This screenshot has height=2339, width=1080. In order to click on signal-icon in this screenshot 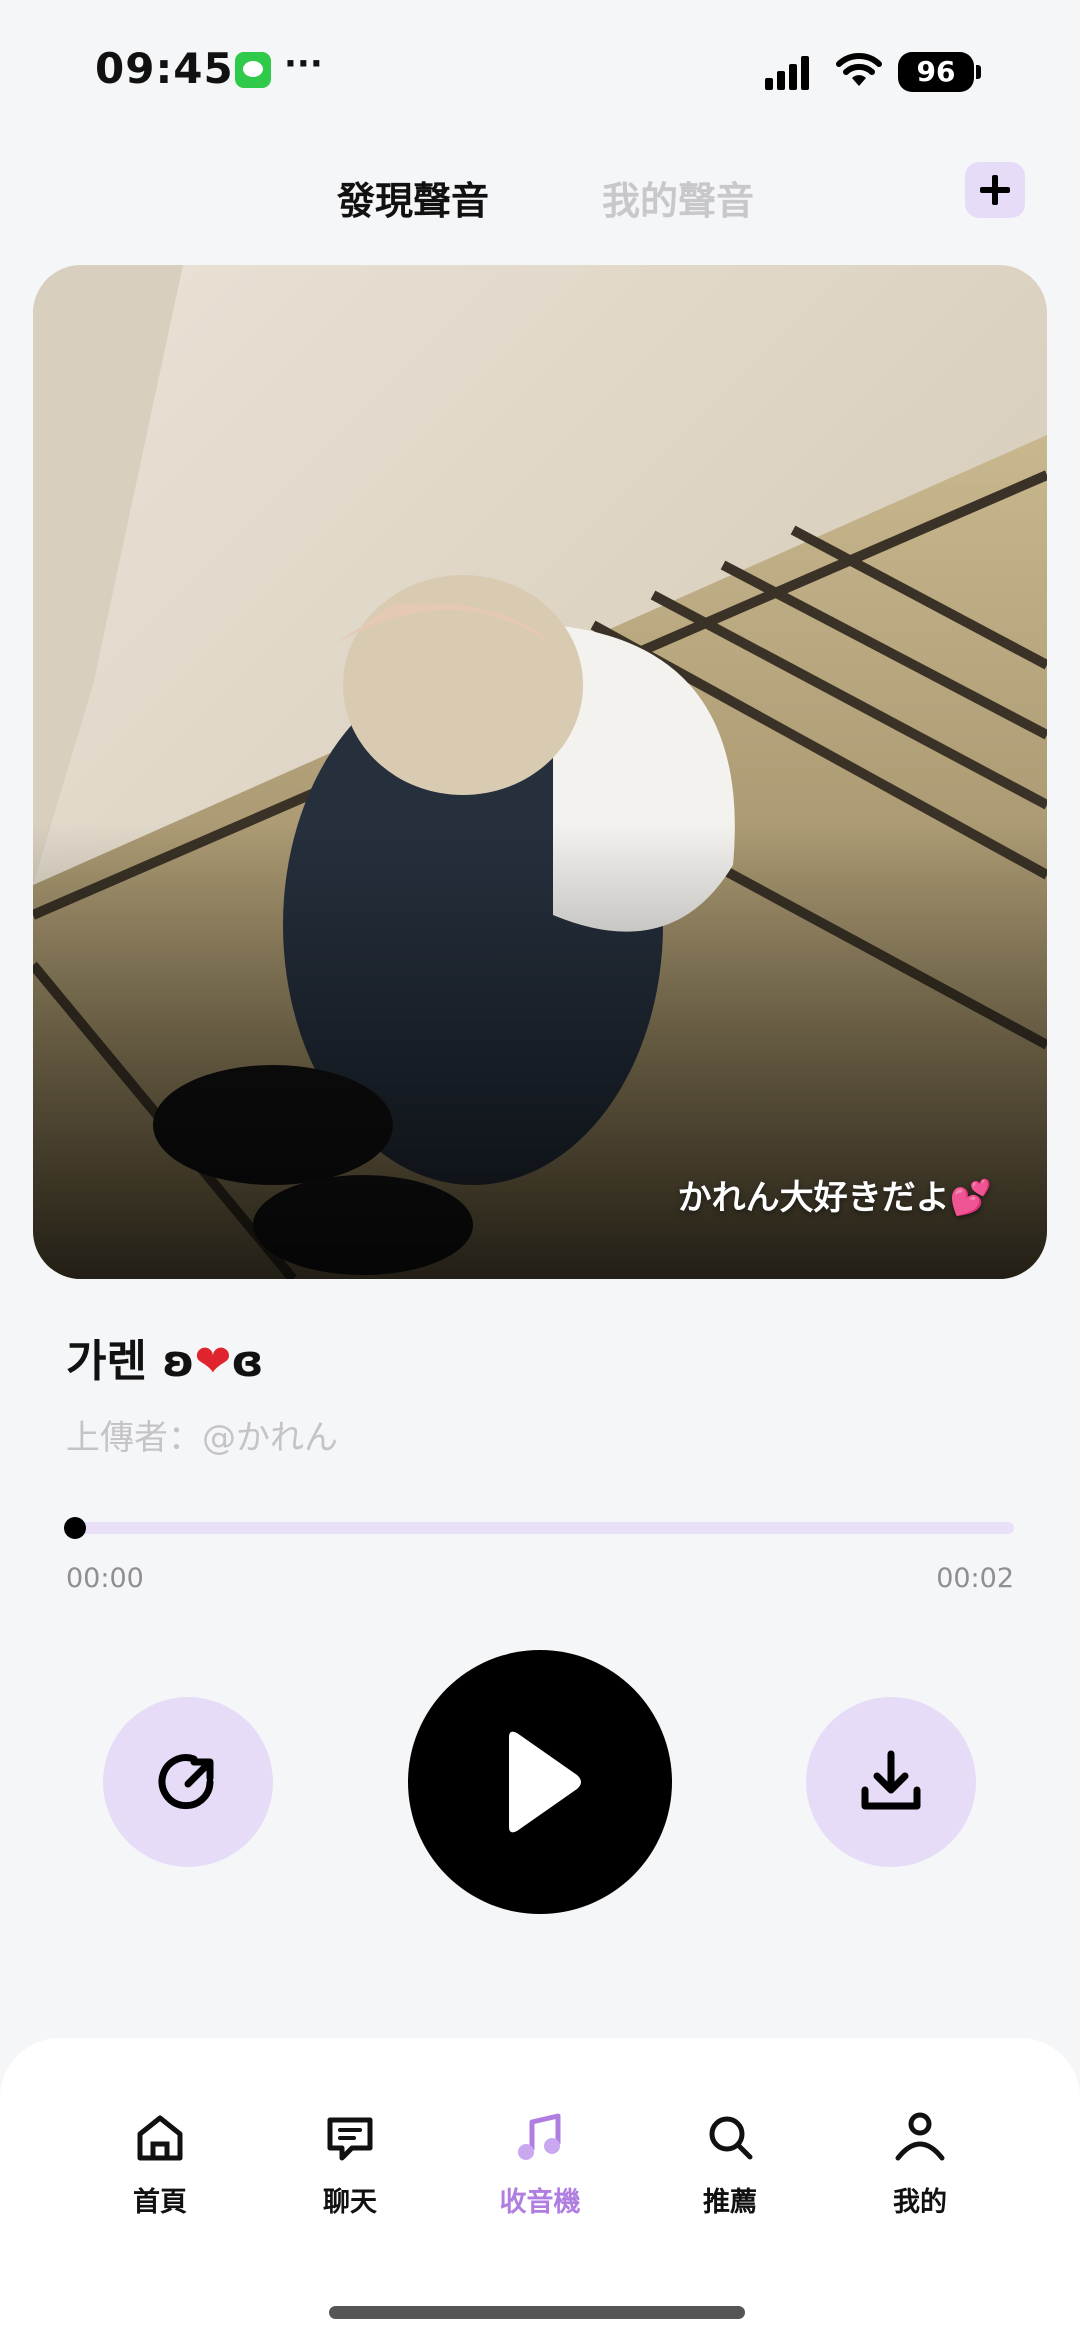, I will do `click(787, 73)`.